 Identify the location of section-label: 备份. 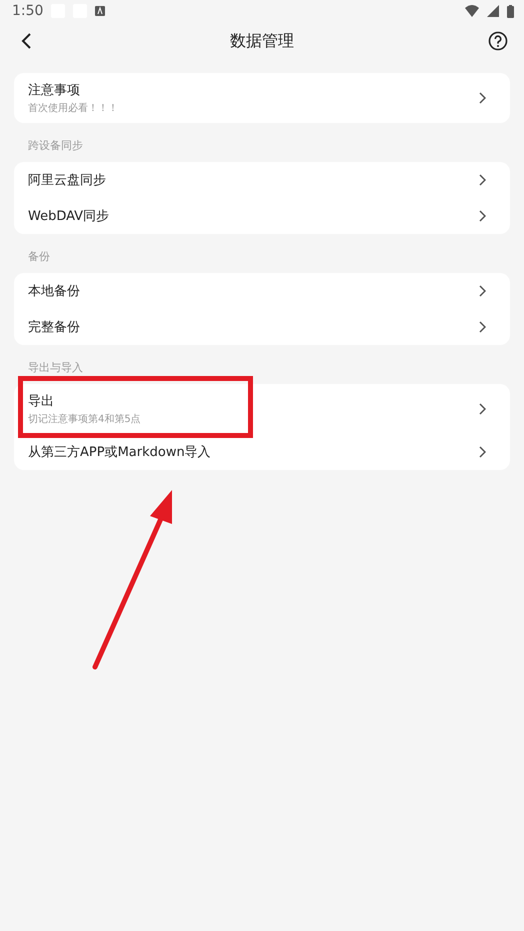
(39, 257).